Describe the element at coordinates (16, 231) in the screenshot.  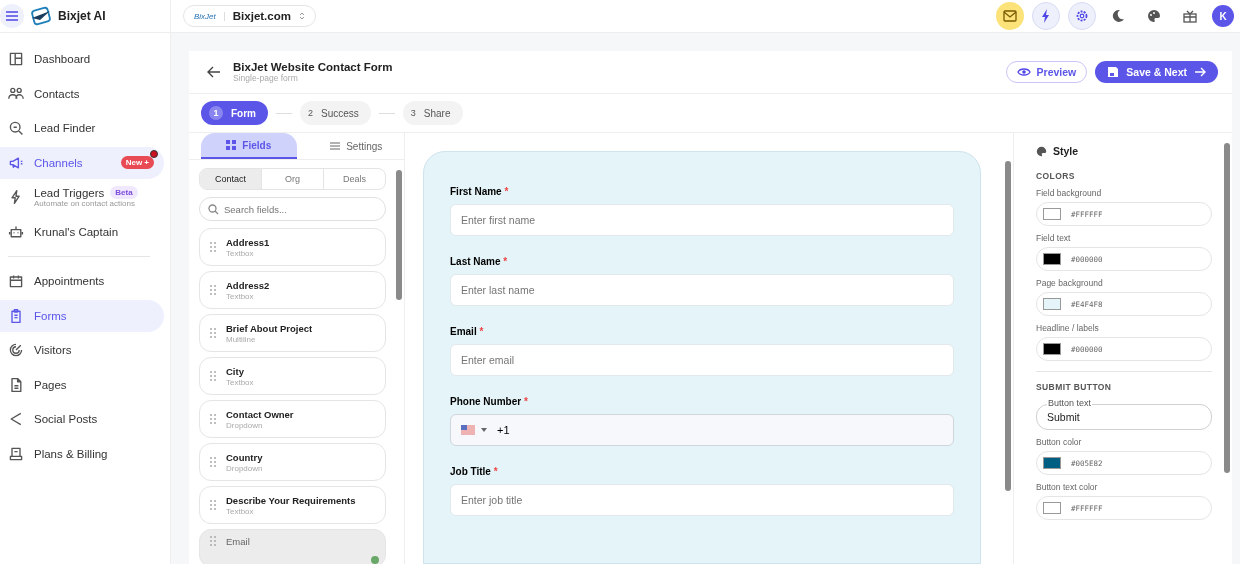
I see `robot-icon` at that location.